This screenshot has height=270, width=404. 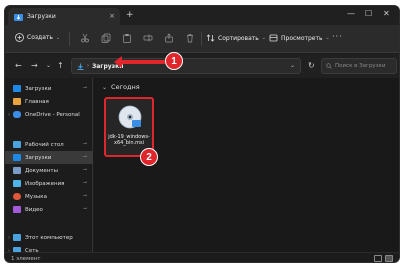 What do you see at coordinates (311, 65) in the screenshot?
I see `refresh-icon: ↻` at bounding box center [311, 65].